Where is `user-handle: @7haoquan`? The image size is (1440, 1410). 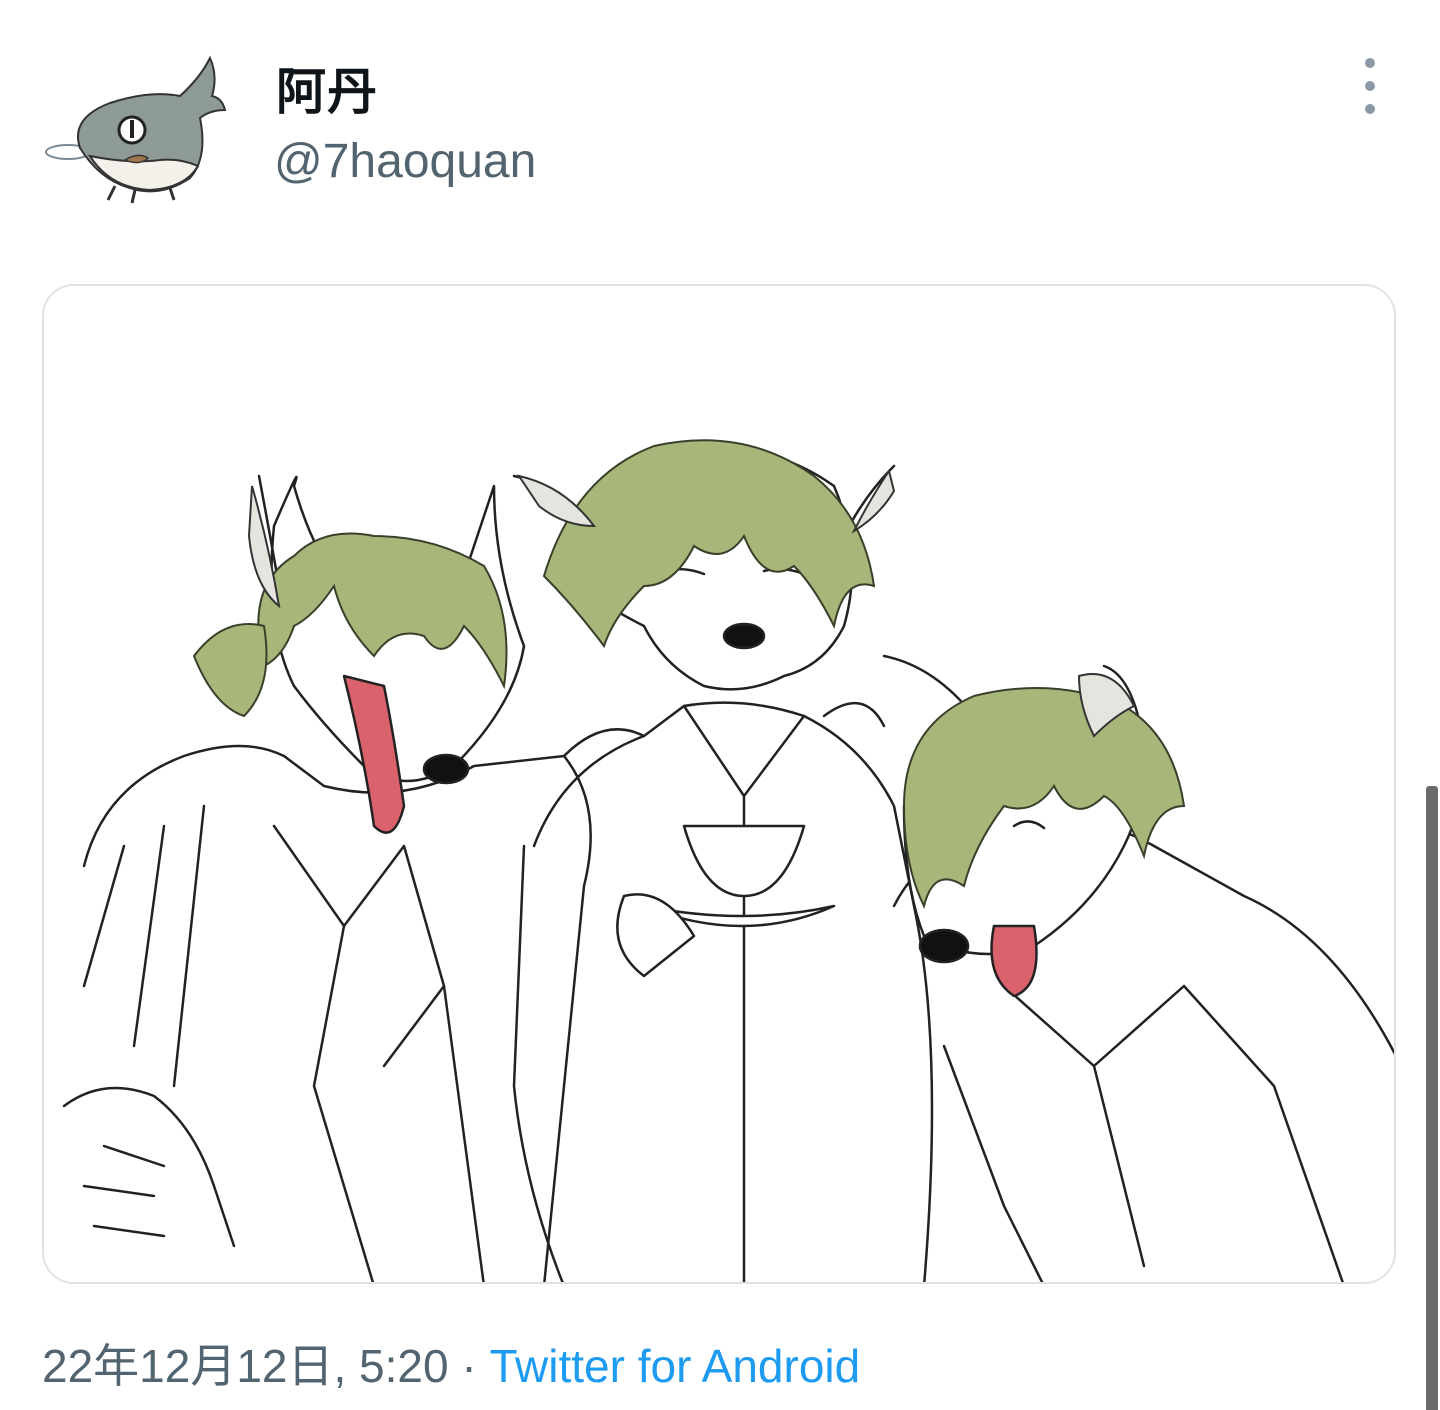
user-handle: @7haoquan is located at coordinates (405, 161).